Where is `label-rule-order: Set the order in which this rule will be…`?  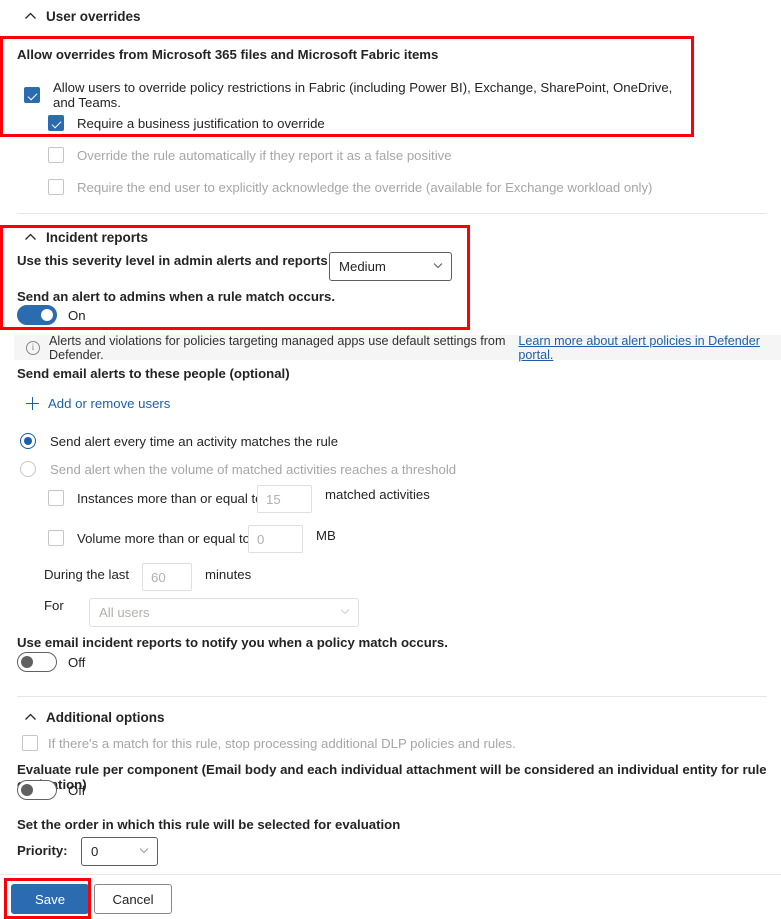
label-rule-order: Set the order in which this rule will be… is located at coordinates (209, 824).